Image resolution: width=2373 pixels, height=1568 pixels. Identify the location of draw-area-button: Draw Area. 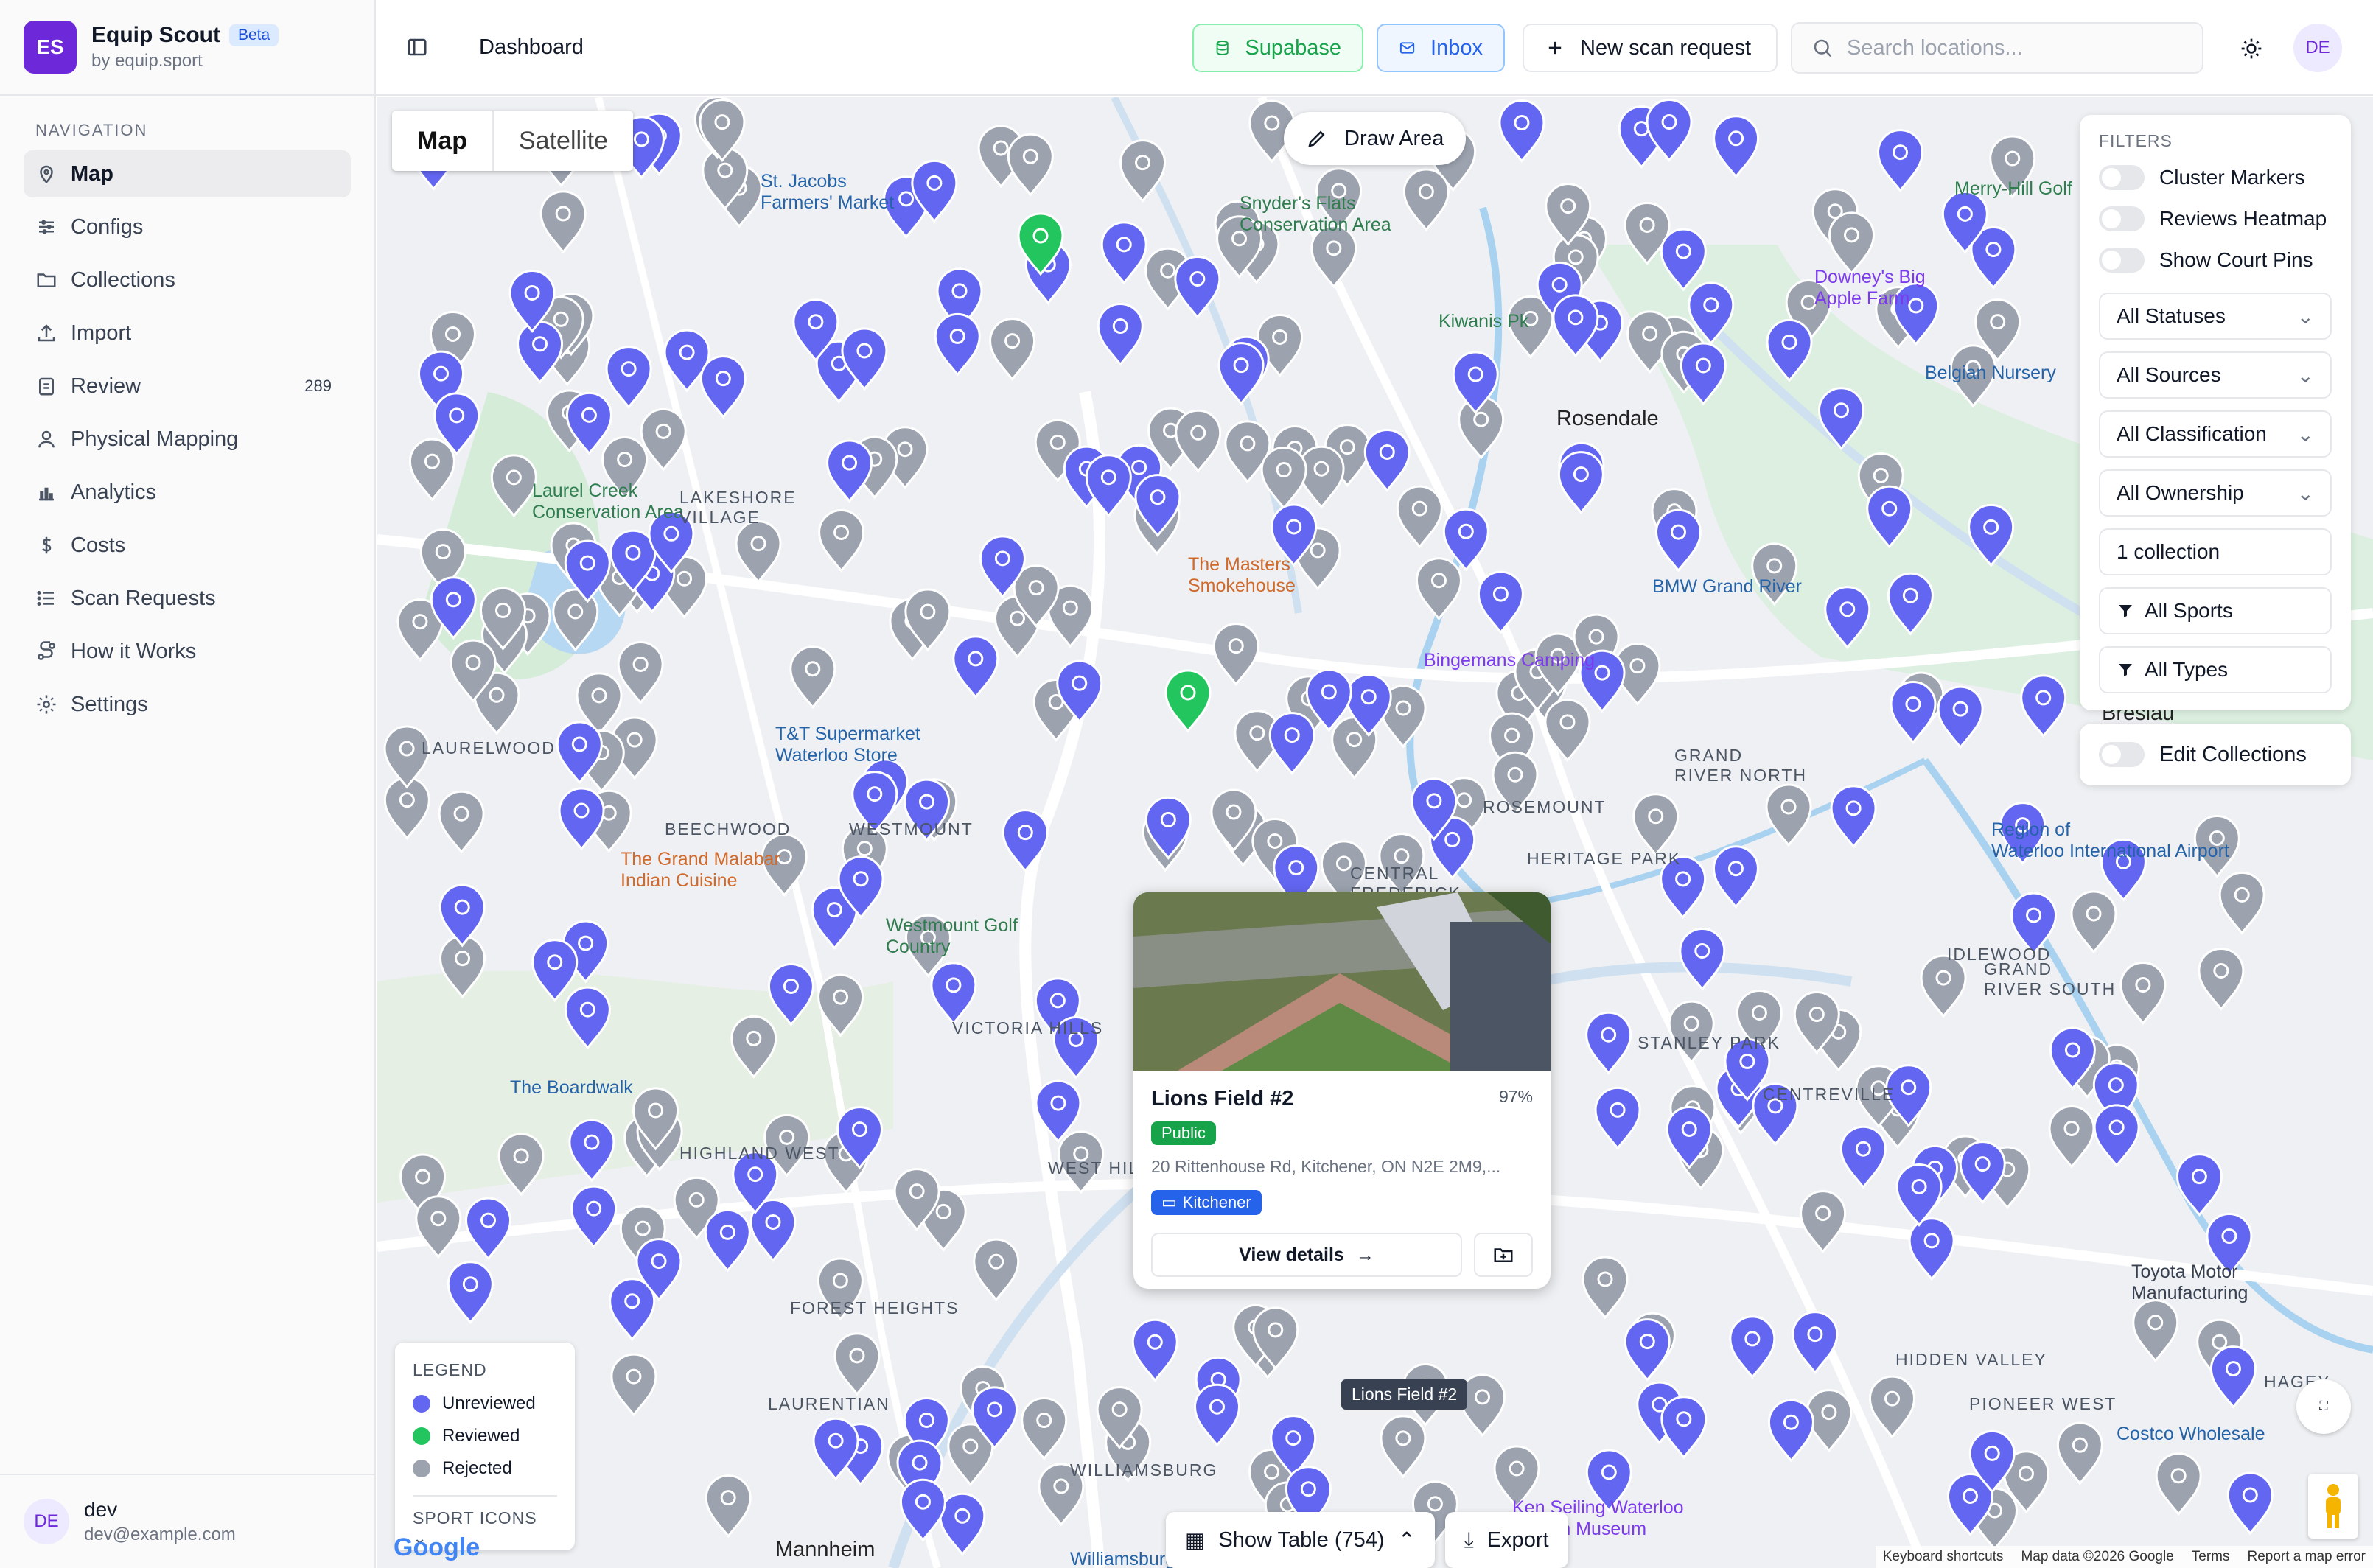
(1375, 138).